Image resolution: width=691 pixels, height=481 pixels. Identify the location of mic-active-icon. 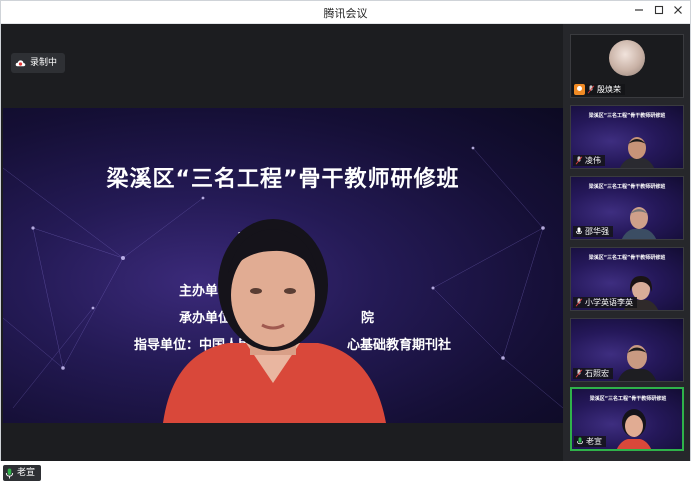
(580, 441).